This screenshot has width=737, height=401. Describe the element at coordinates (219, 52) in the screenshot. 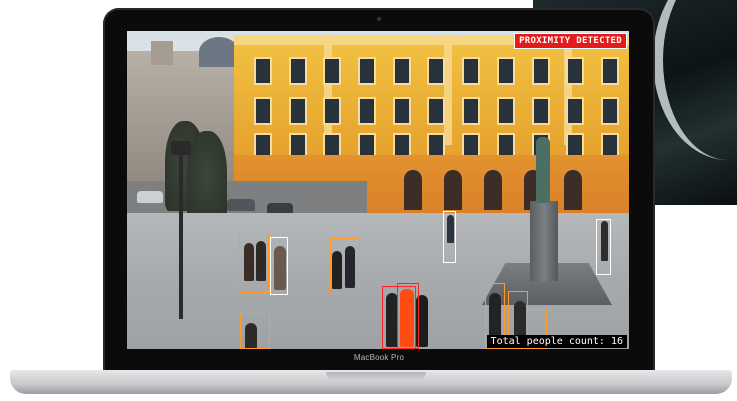

I see `dome` at that location.